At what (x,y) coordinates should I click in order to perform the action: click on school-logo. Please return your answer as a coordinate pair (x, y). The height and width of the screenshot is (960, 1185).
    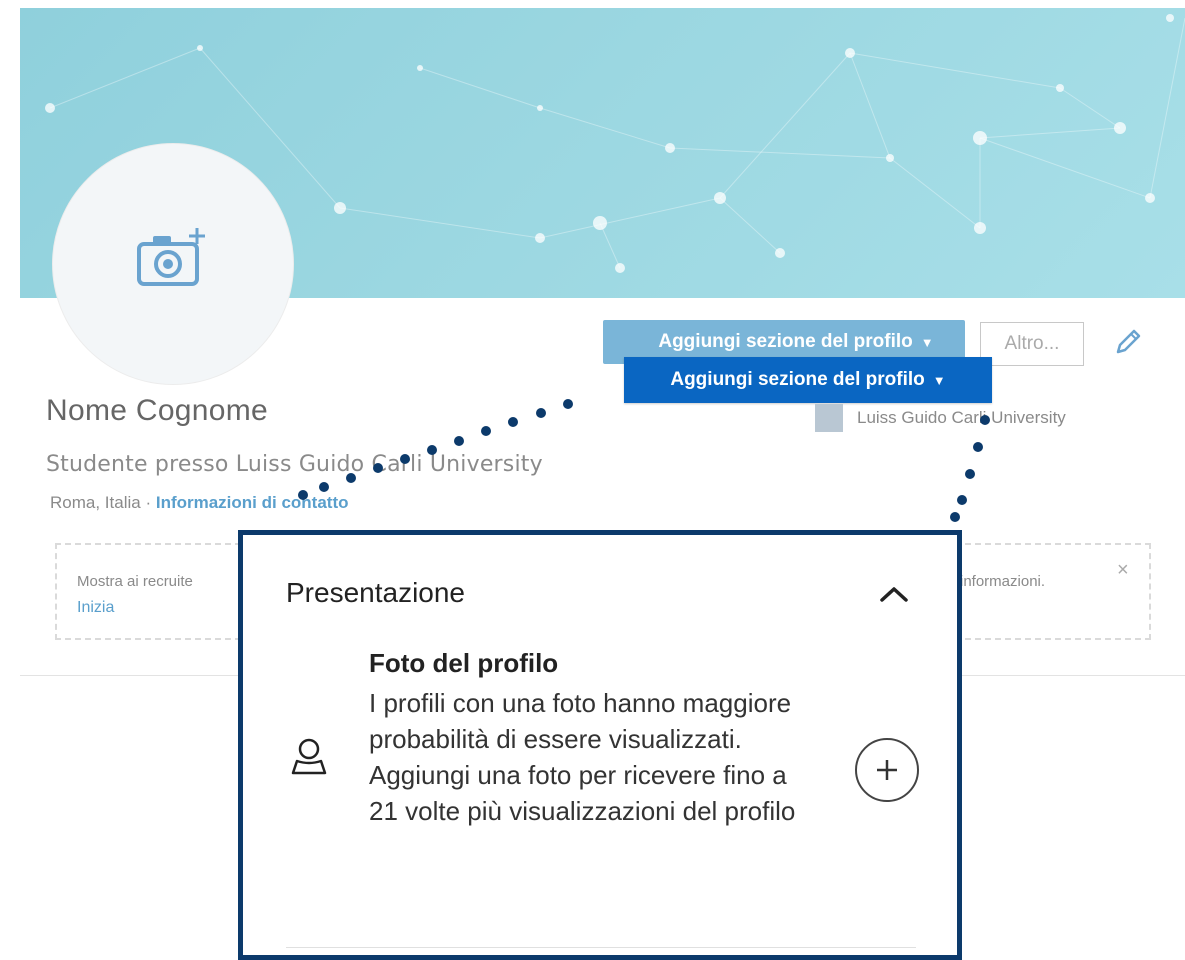
    Looking at the image, I should click on (829, 418).